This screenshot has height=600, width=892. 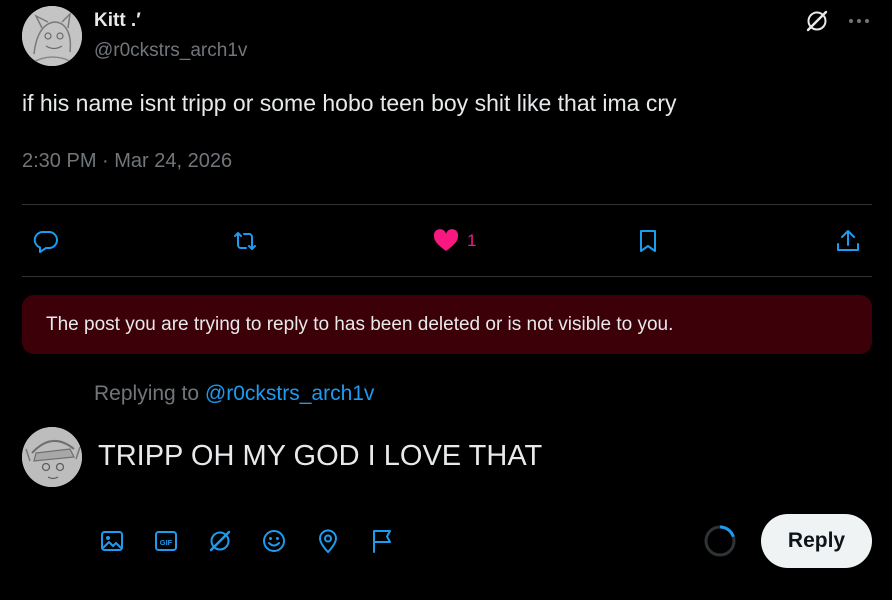 I want to click on location-icon, so click(x=328, y=541).